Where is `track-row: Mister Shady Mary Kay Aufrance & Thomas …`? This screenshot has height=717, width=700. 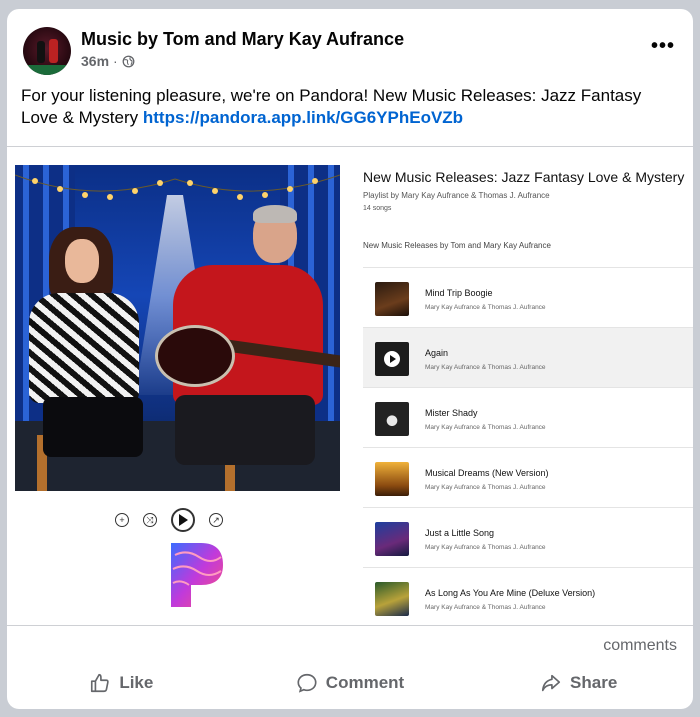 track-row: Mister Shady Mary Kay Aufrance & Thomas … is located at coordinates (528, 417).